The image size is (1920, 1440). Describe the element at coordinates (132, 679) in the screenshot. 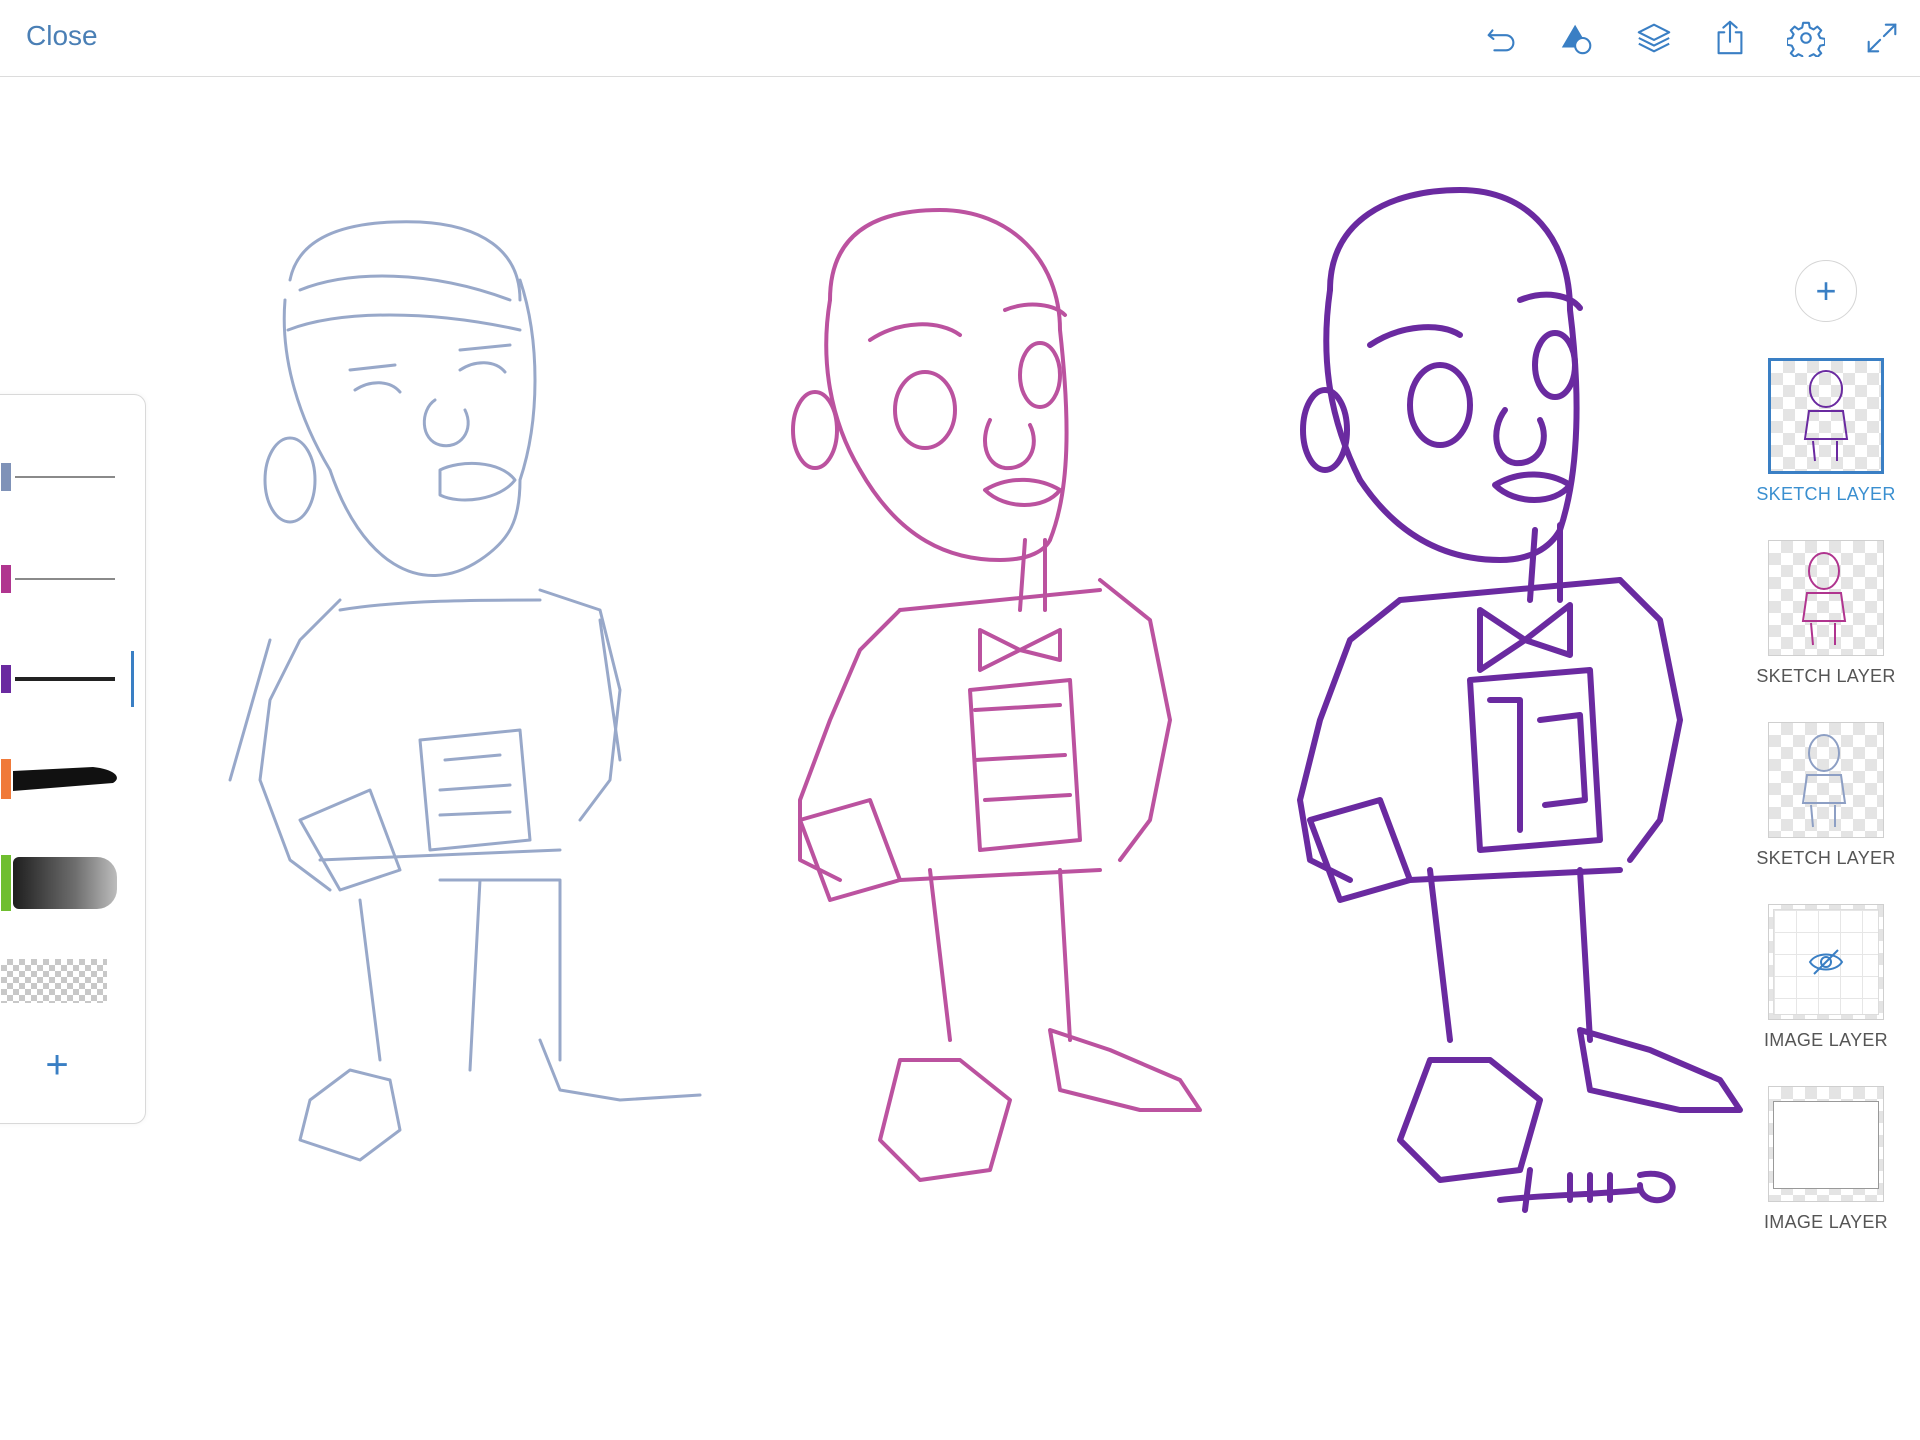

I see `selected-brush-indicator` at that location.